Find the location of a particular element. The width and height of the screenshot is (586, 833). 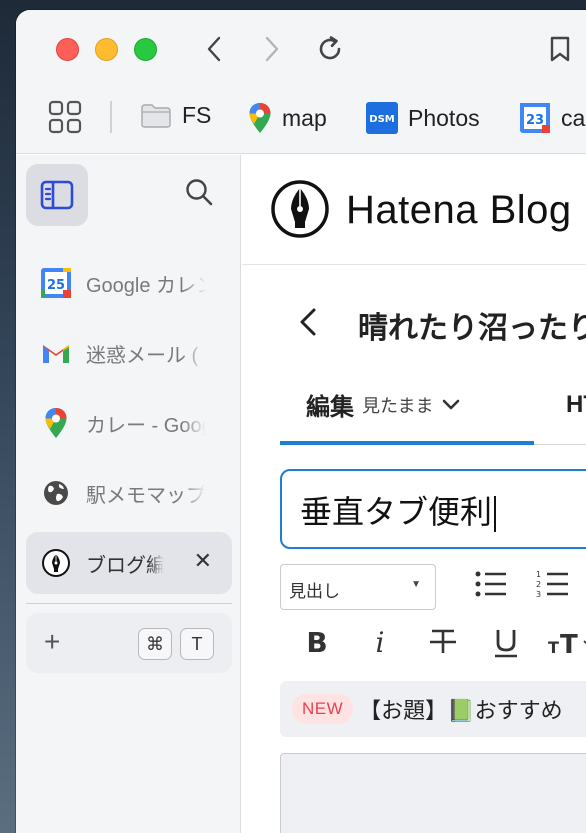

select-arrow-icon: ▼ is located at coordinates (416, 584).